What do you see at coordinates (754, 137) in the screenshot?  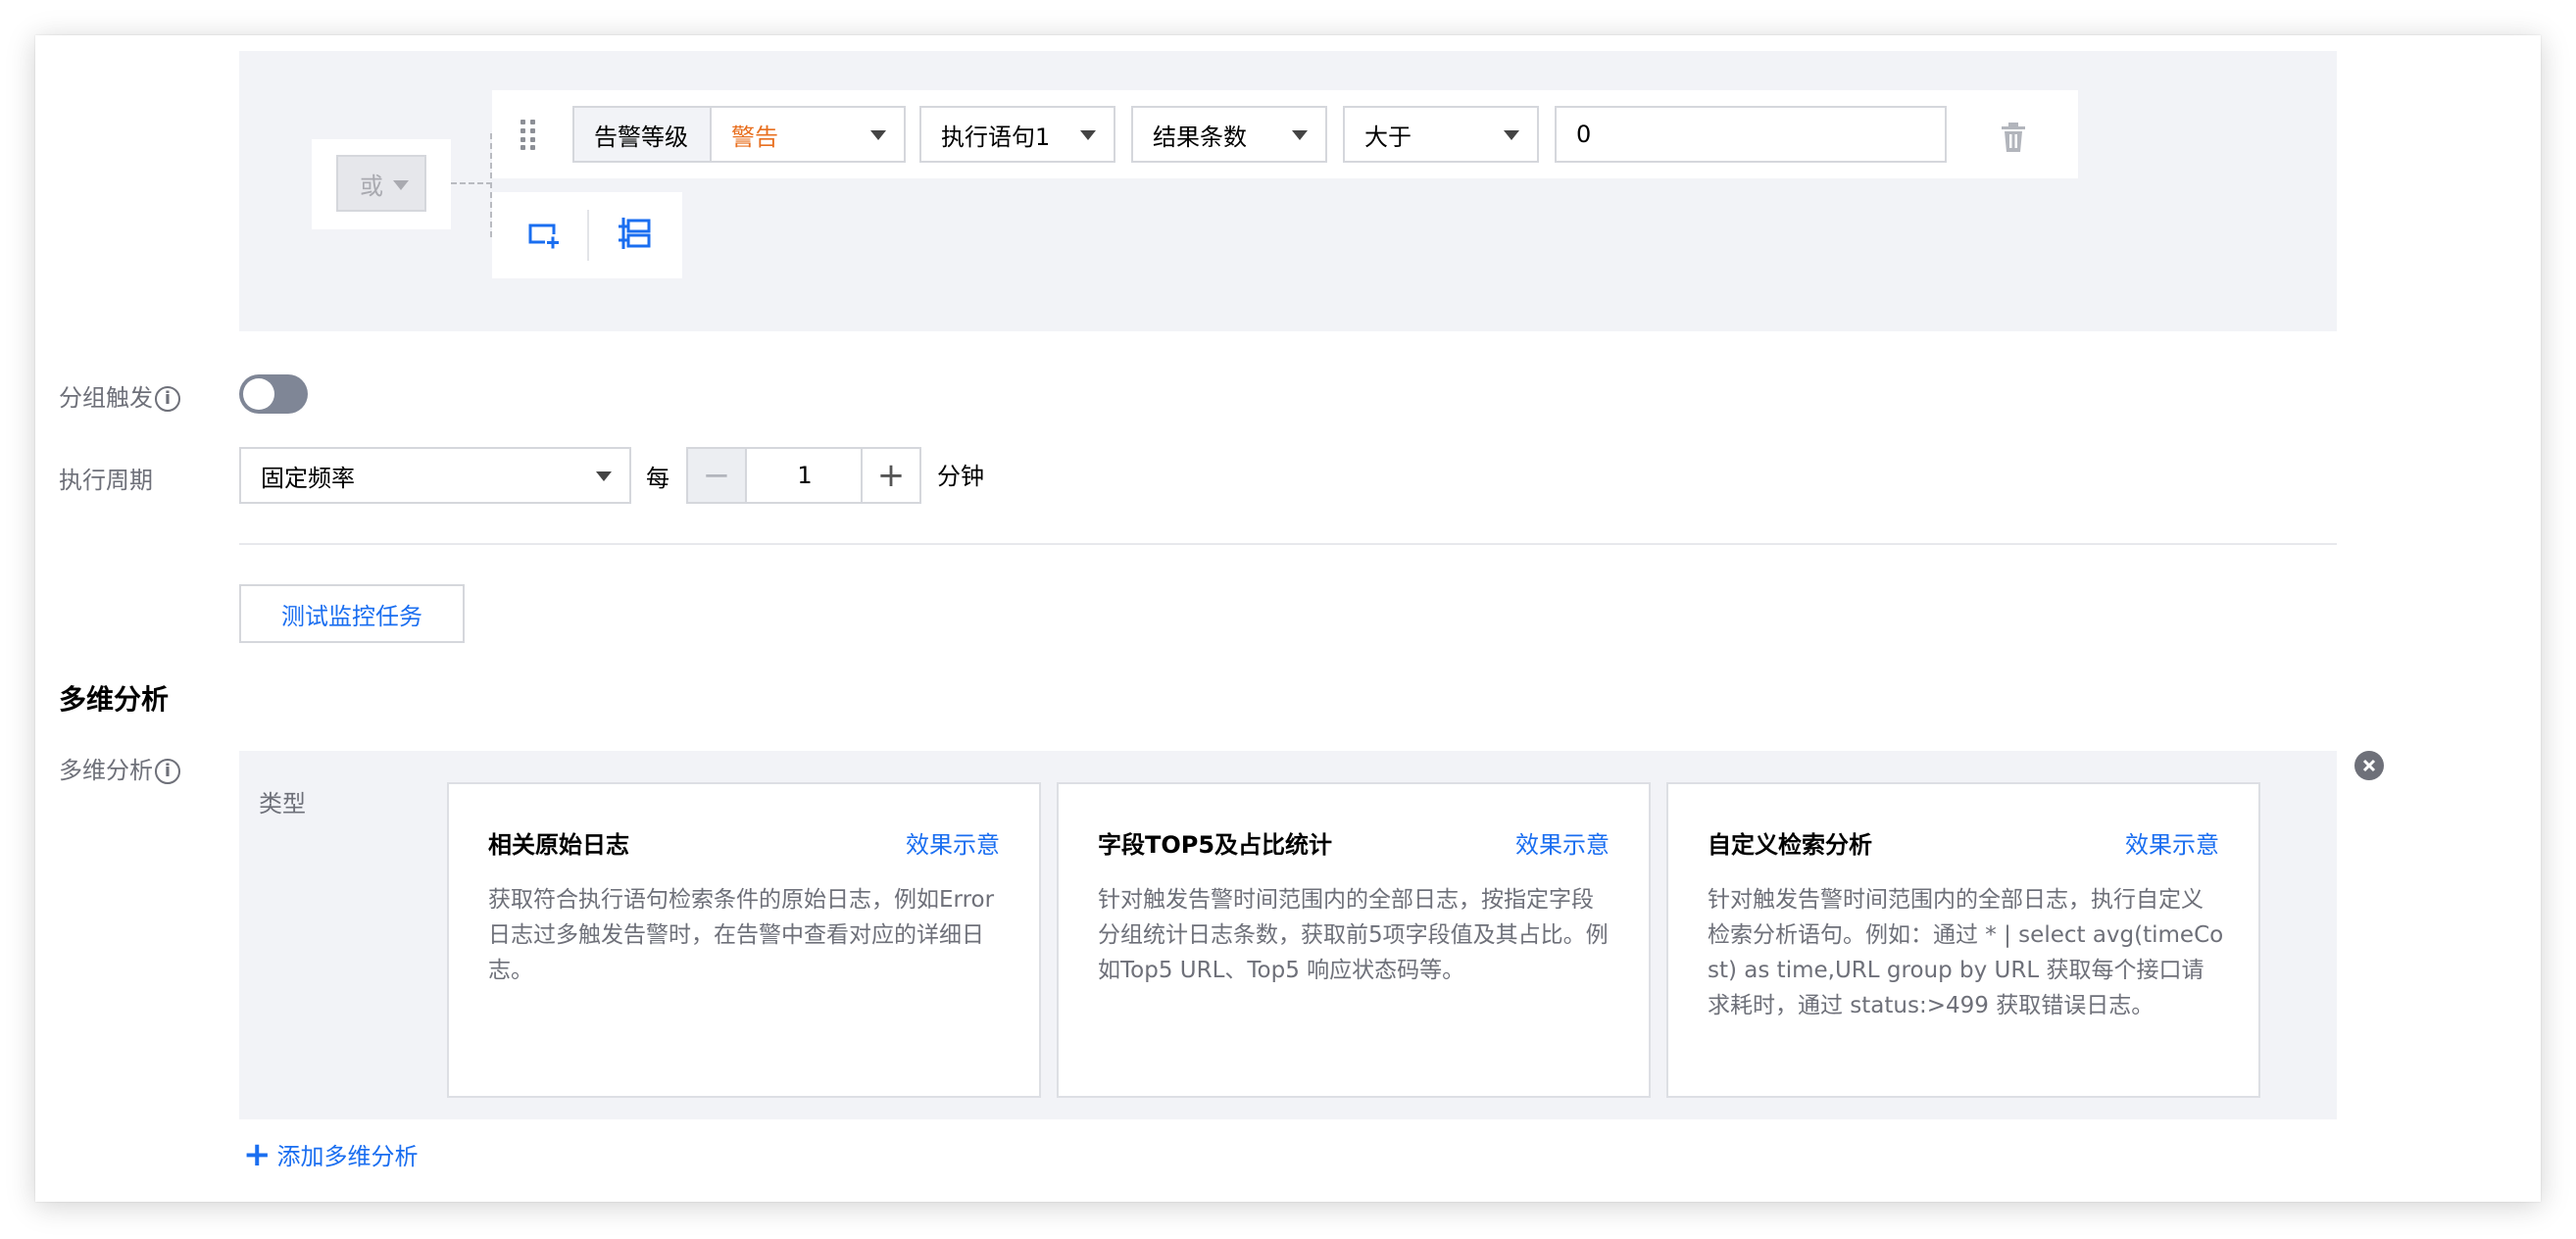 I see `alert-level-value: 警告` at bounding box center [754, 137].